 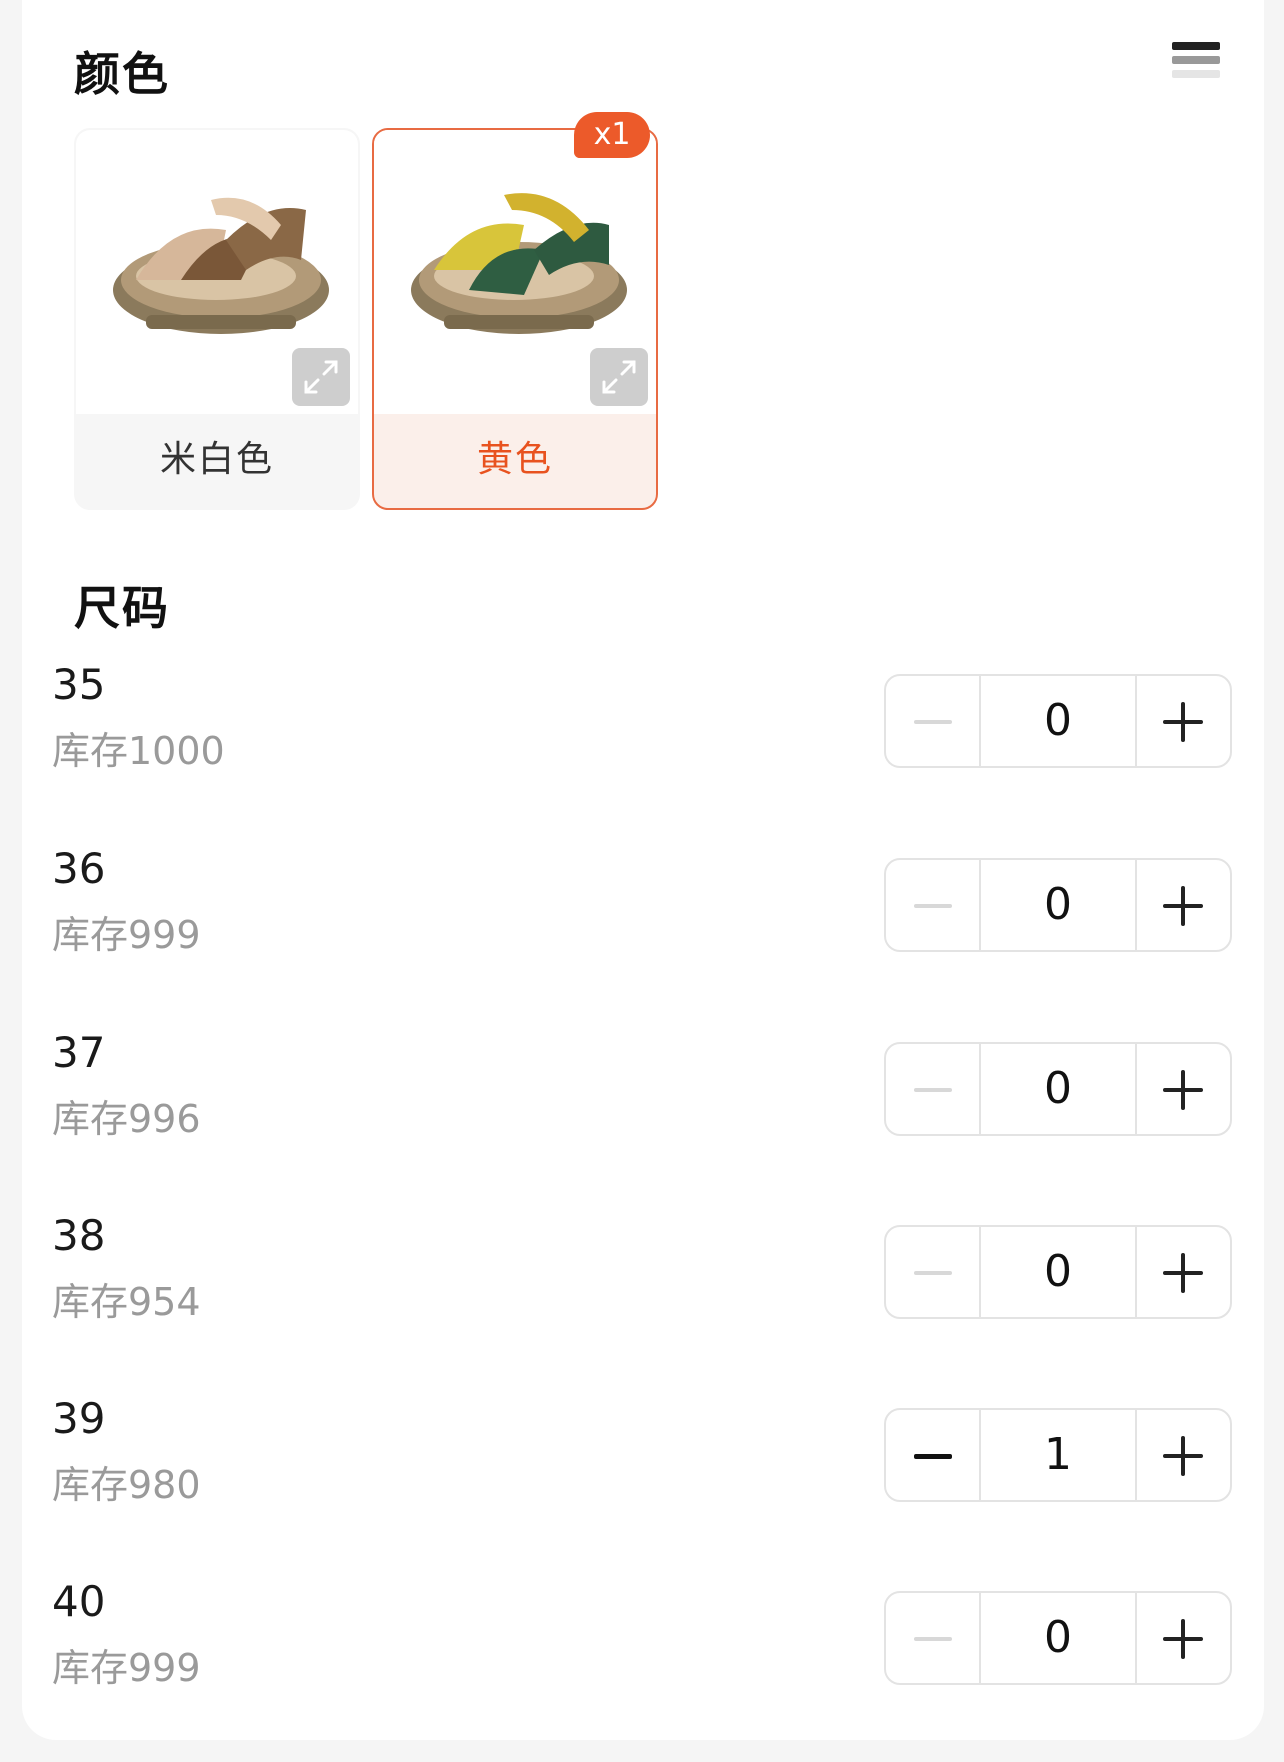 I want to click on color-option-yellow: 黄色 x1, so click(x=515, y=311).